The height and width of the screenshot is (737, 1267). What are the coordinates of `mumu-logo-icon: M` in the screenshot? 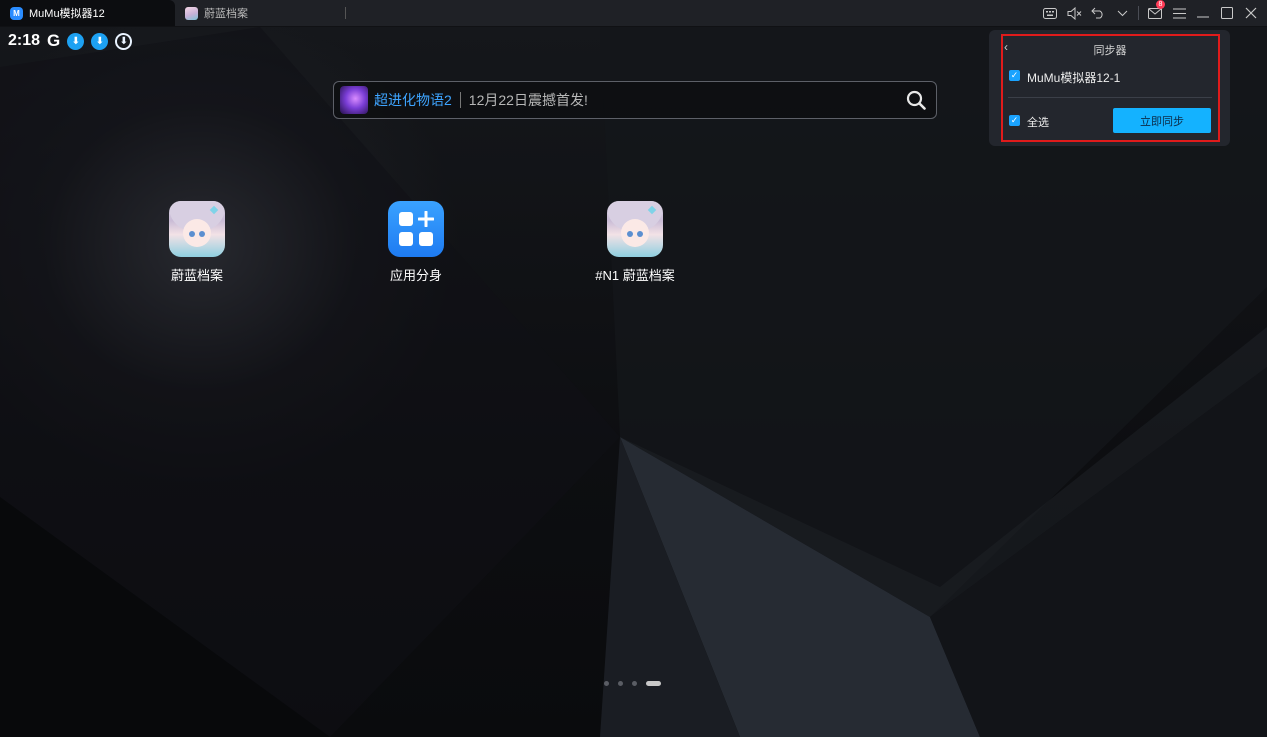 It's located at (16, 13).